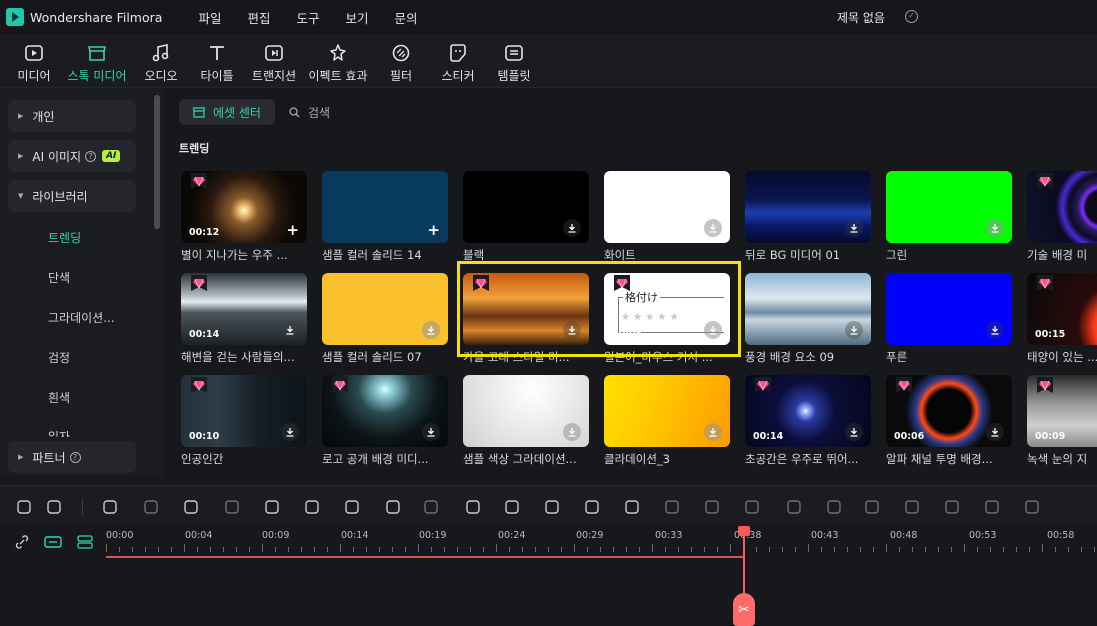 This screenshot has height=626, width=1097. I want to click on asset-thumbnail: 格付け ★ ★ ★ ★ ★ 00:05, so click(667, 309).